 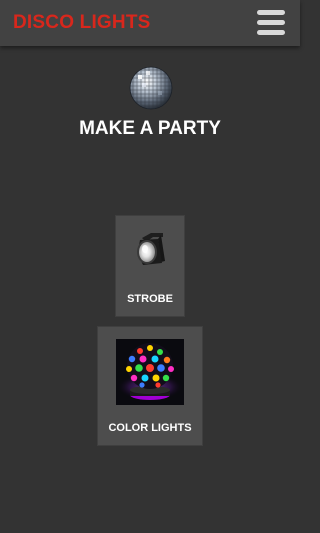 What do you see at coordinates (150, 372) in the screenshot?
I see `color-disco-ball-icon` at bounding box center [150, 372].